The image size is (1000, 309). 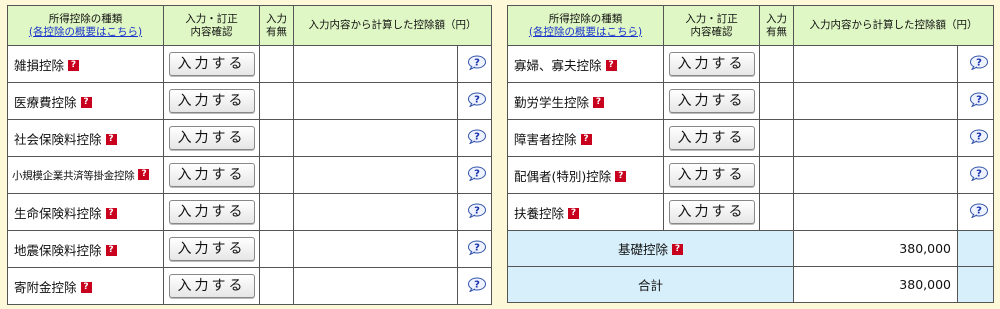 What do you see at coordinates (558, 65) in the screenshot?
I see `deduction-name: 寡婦、寡夫控除` at bounding box center [558, 65].